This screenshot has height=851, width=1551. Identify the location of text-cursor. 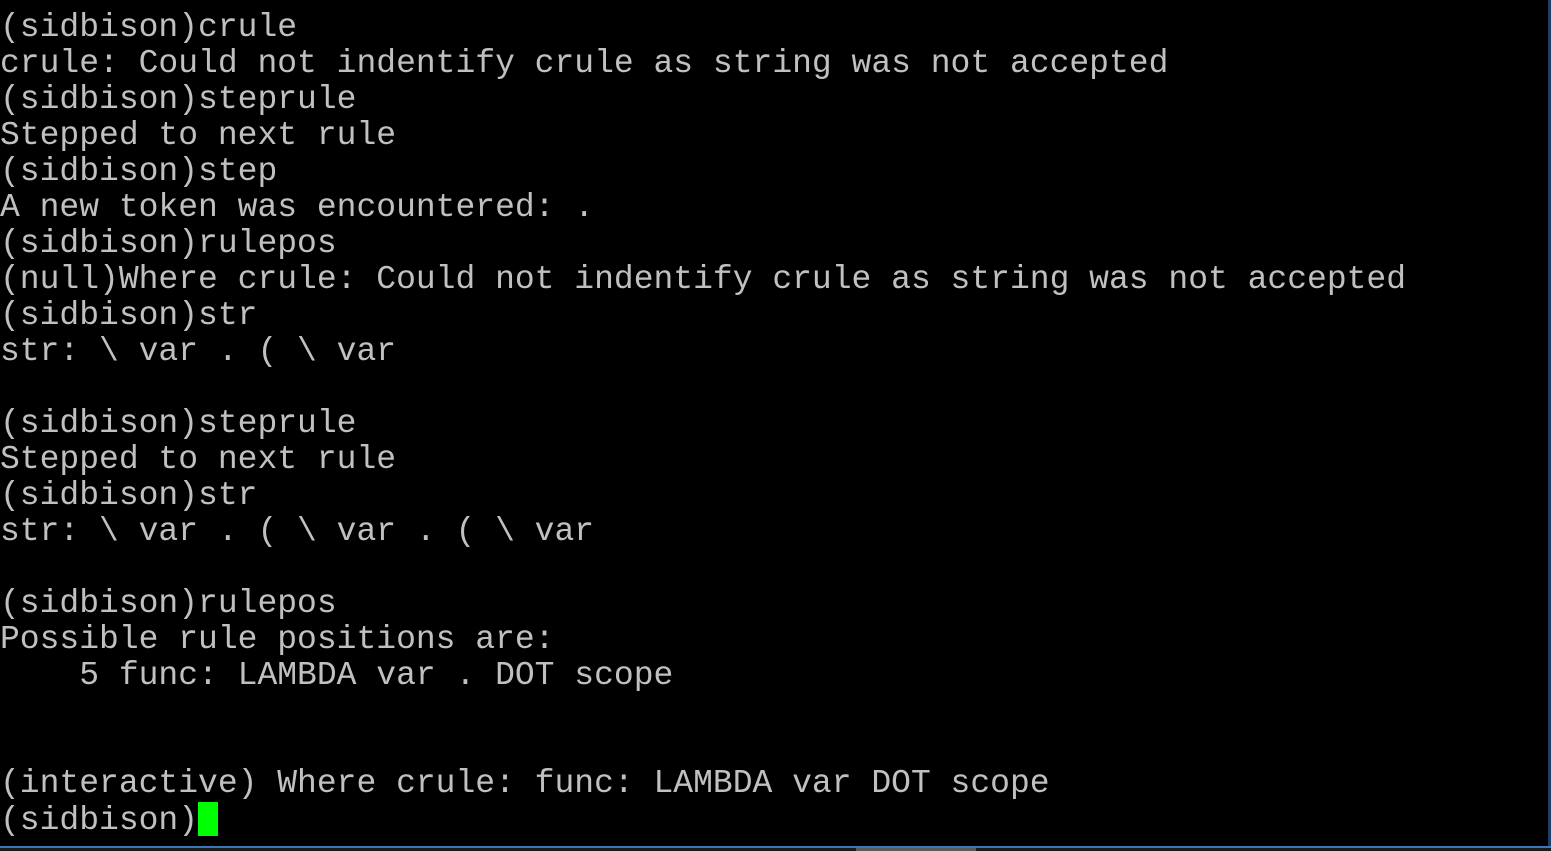
(208, 819).